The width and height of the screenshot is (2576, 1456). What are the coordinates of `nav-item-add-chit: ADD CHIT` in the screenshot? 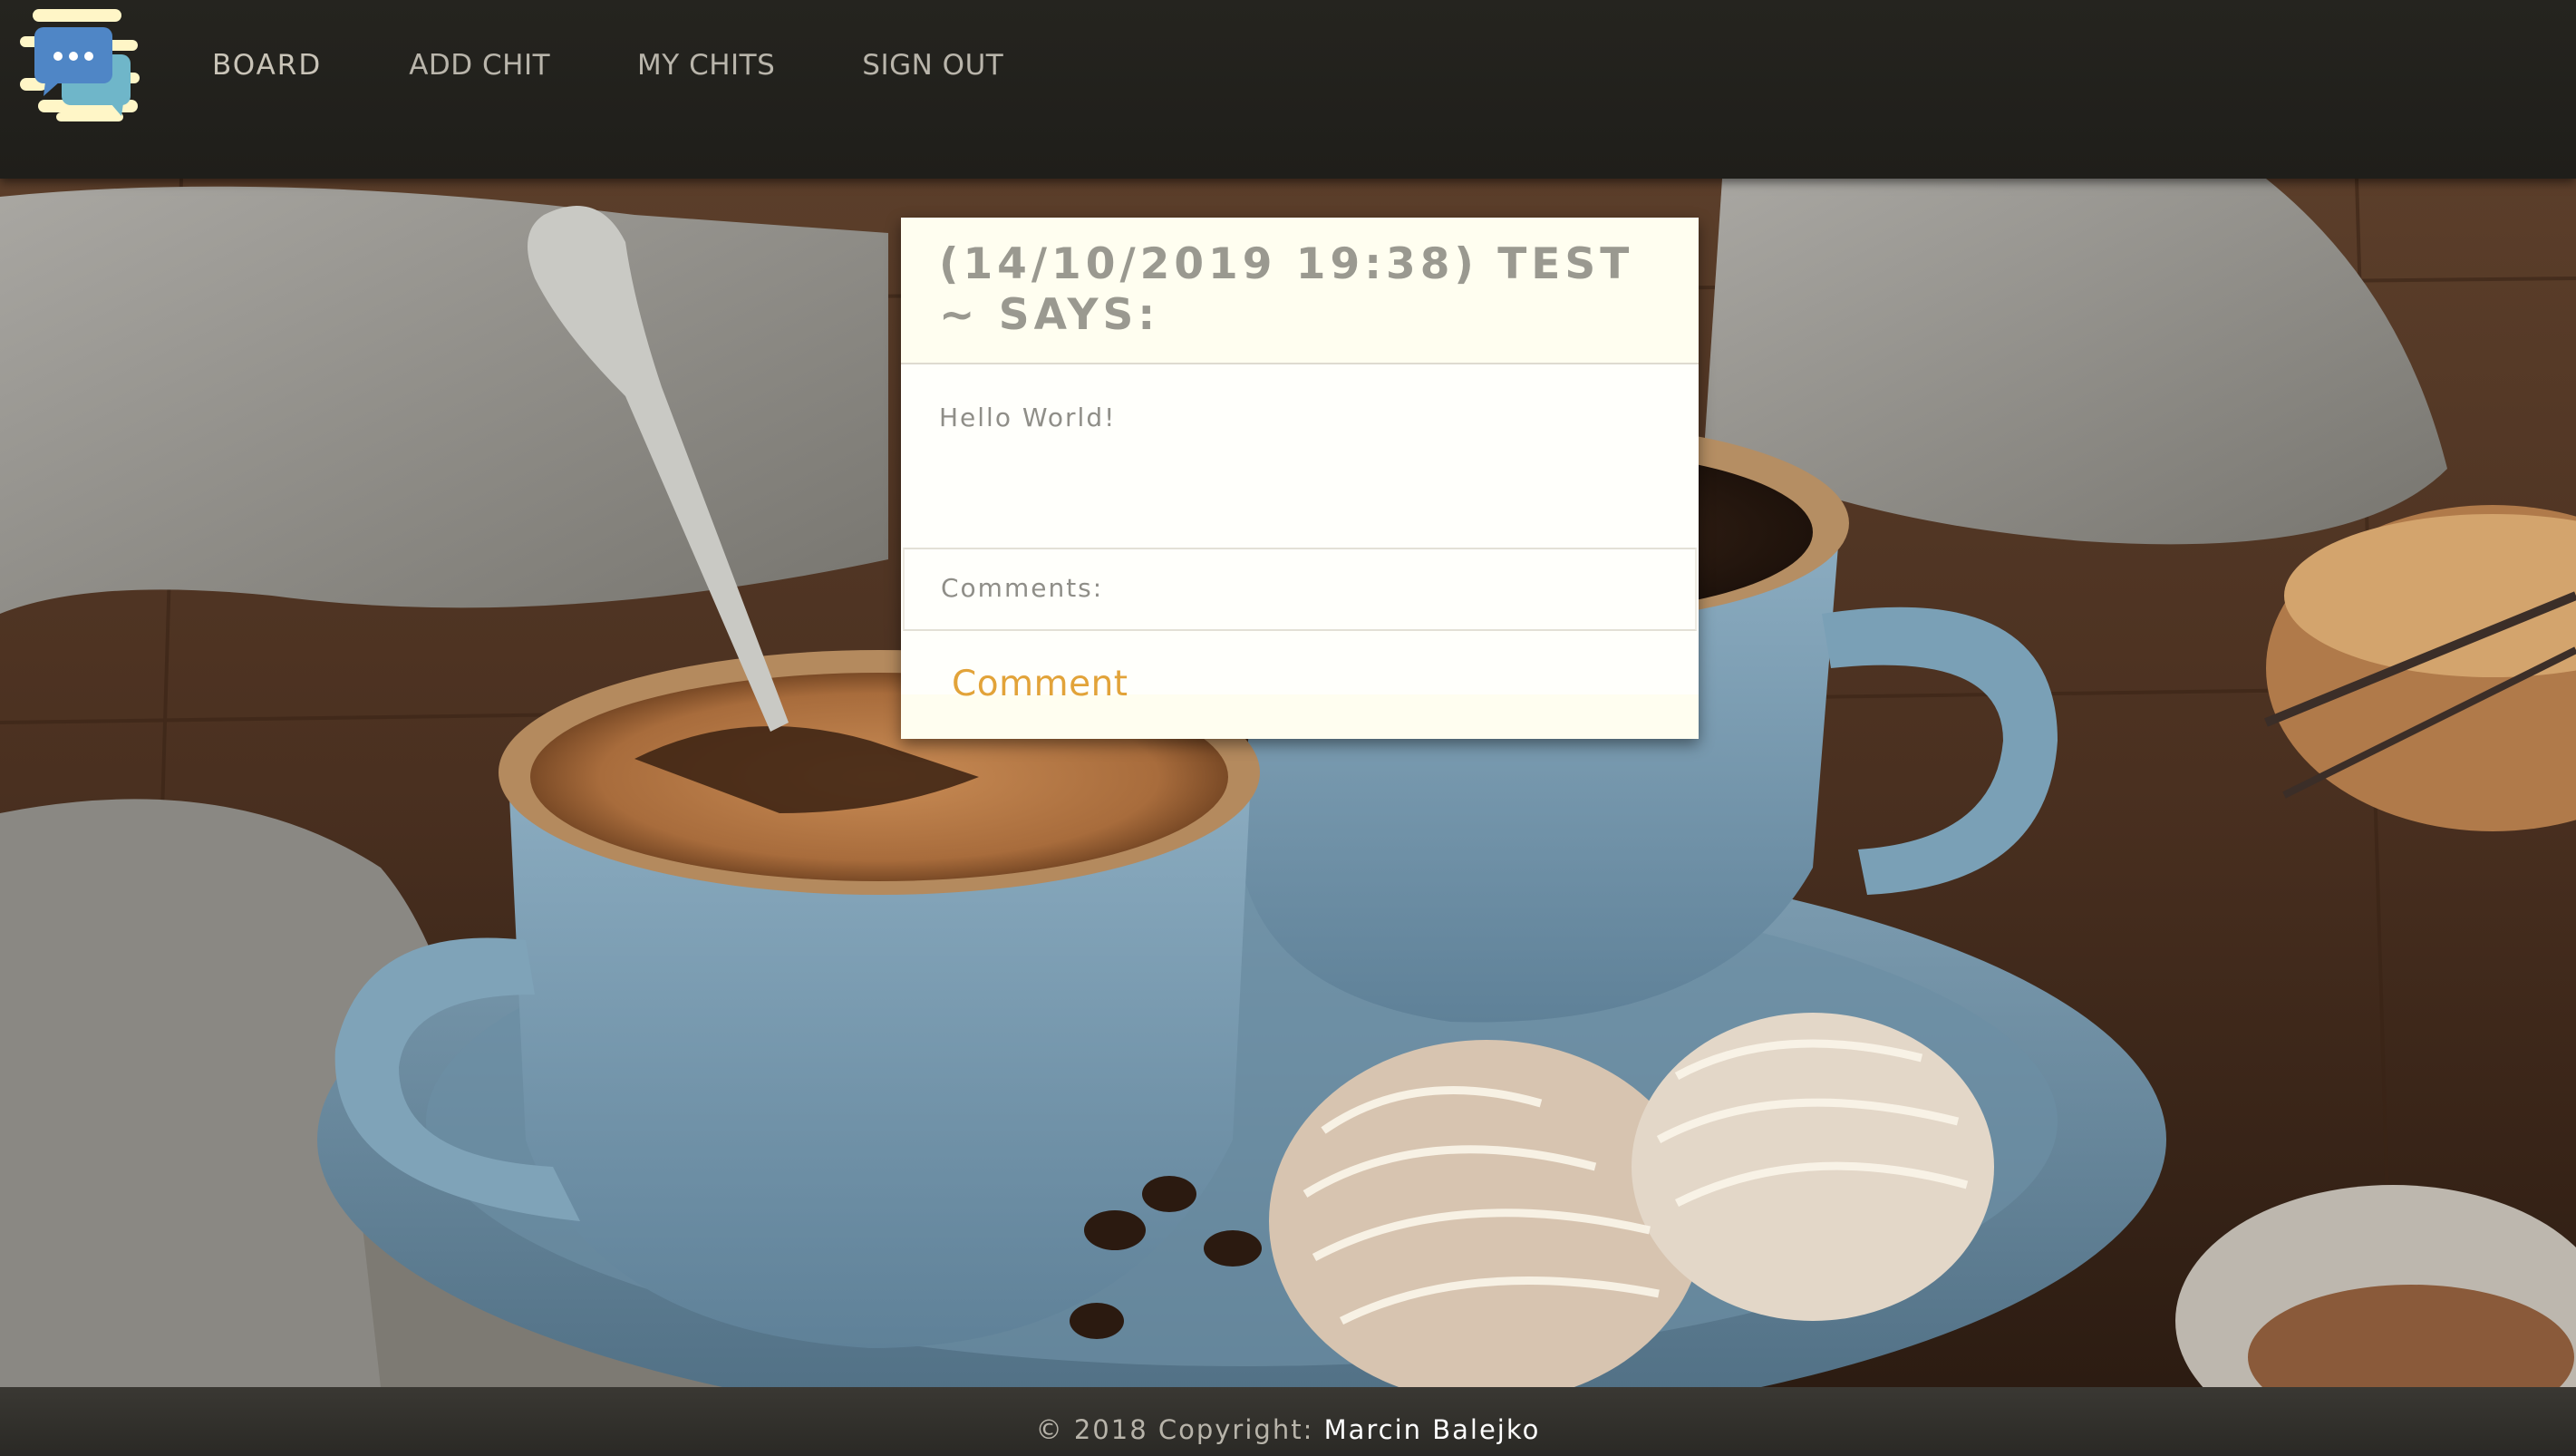 It's located at (479, 65).